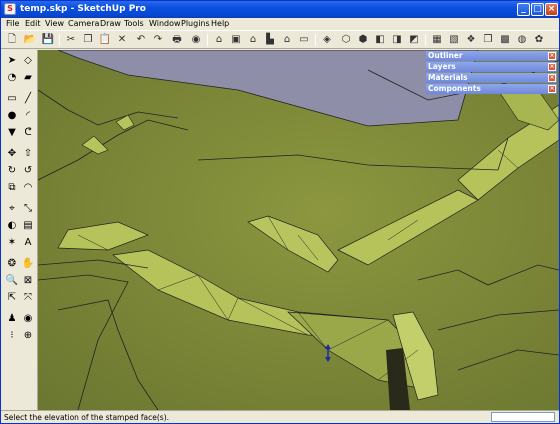 The width and height of the screenshot is (560, 424). What do you see at coordinates (380, 40) in the screenshot?
I see `shaded-icon: ◧` at bounding box center [380, 40].